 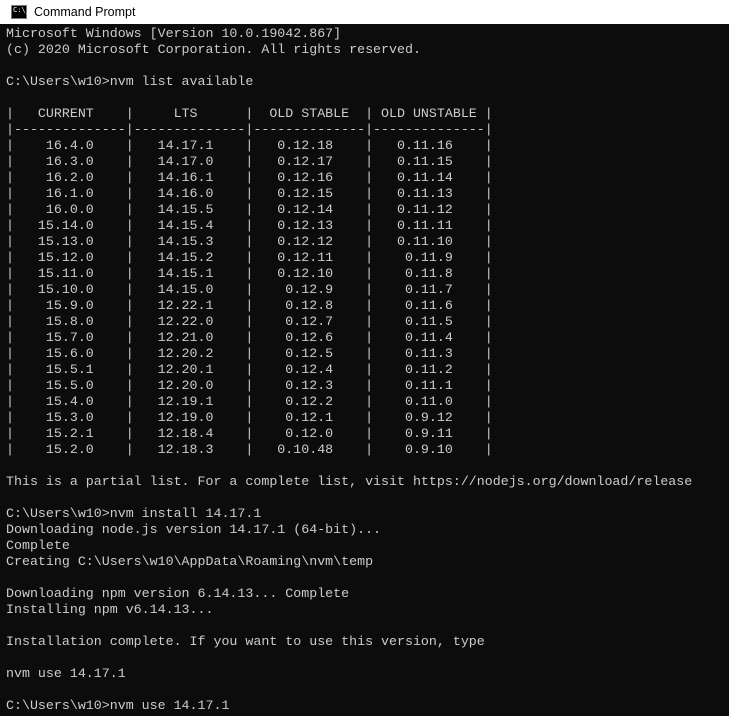 I want to click on console-line: | 15.4.0 | 12.19.1 | 0.12.2 | 0.11.0 |, so click(x=249, y=401).